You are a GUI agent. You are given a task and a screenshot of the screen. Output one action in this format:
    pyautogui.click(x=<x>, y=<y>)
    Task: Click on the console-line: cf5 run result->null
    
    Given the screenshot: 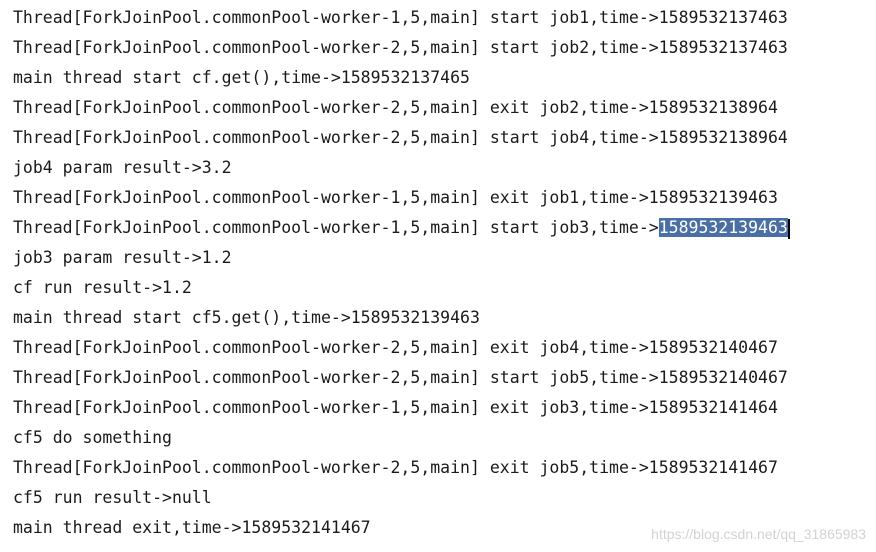 What is the action you would take?
    pyautogui.click(x=112, y=497)
    